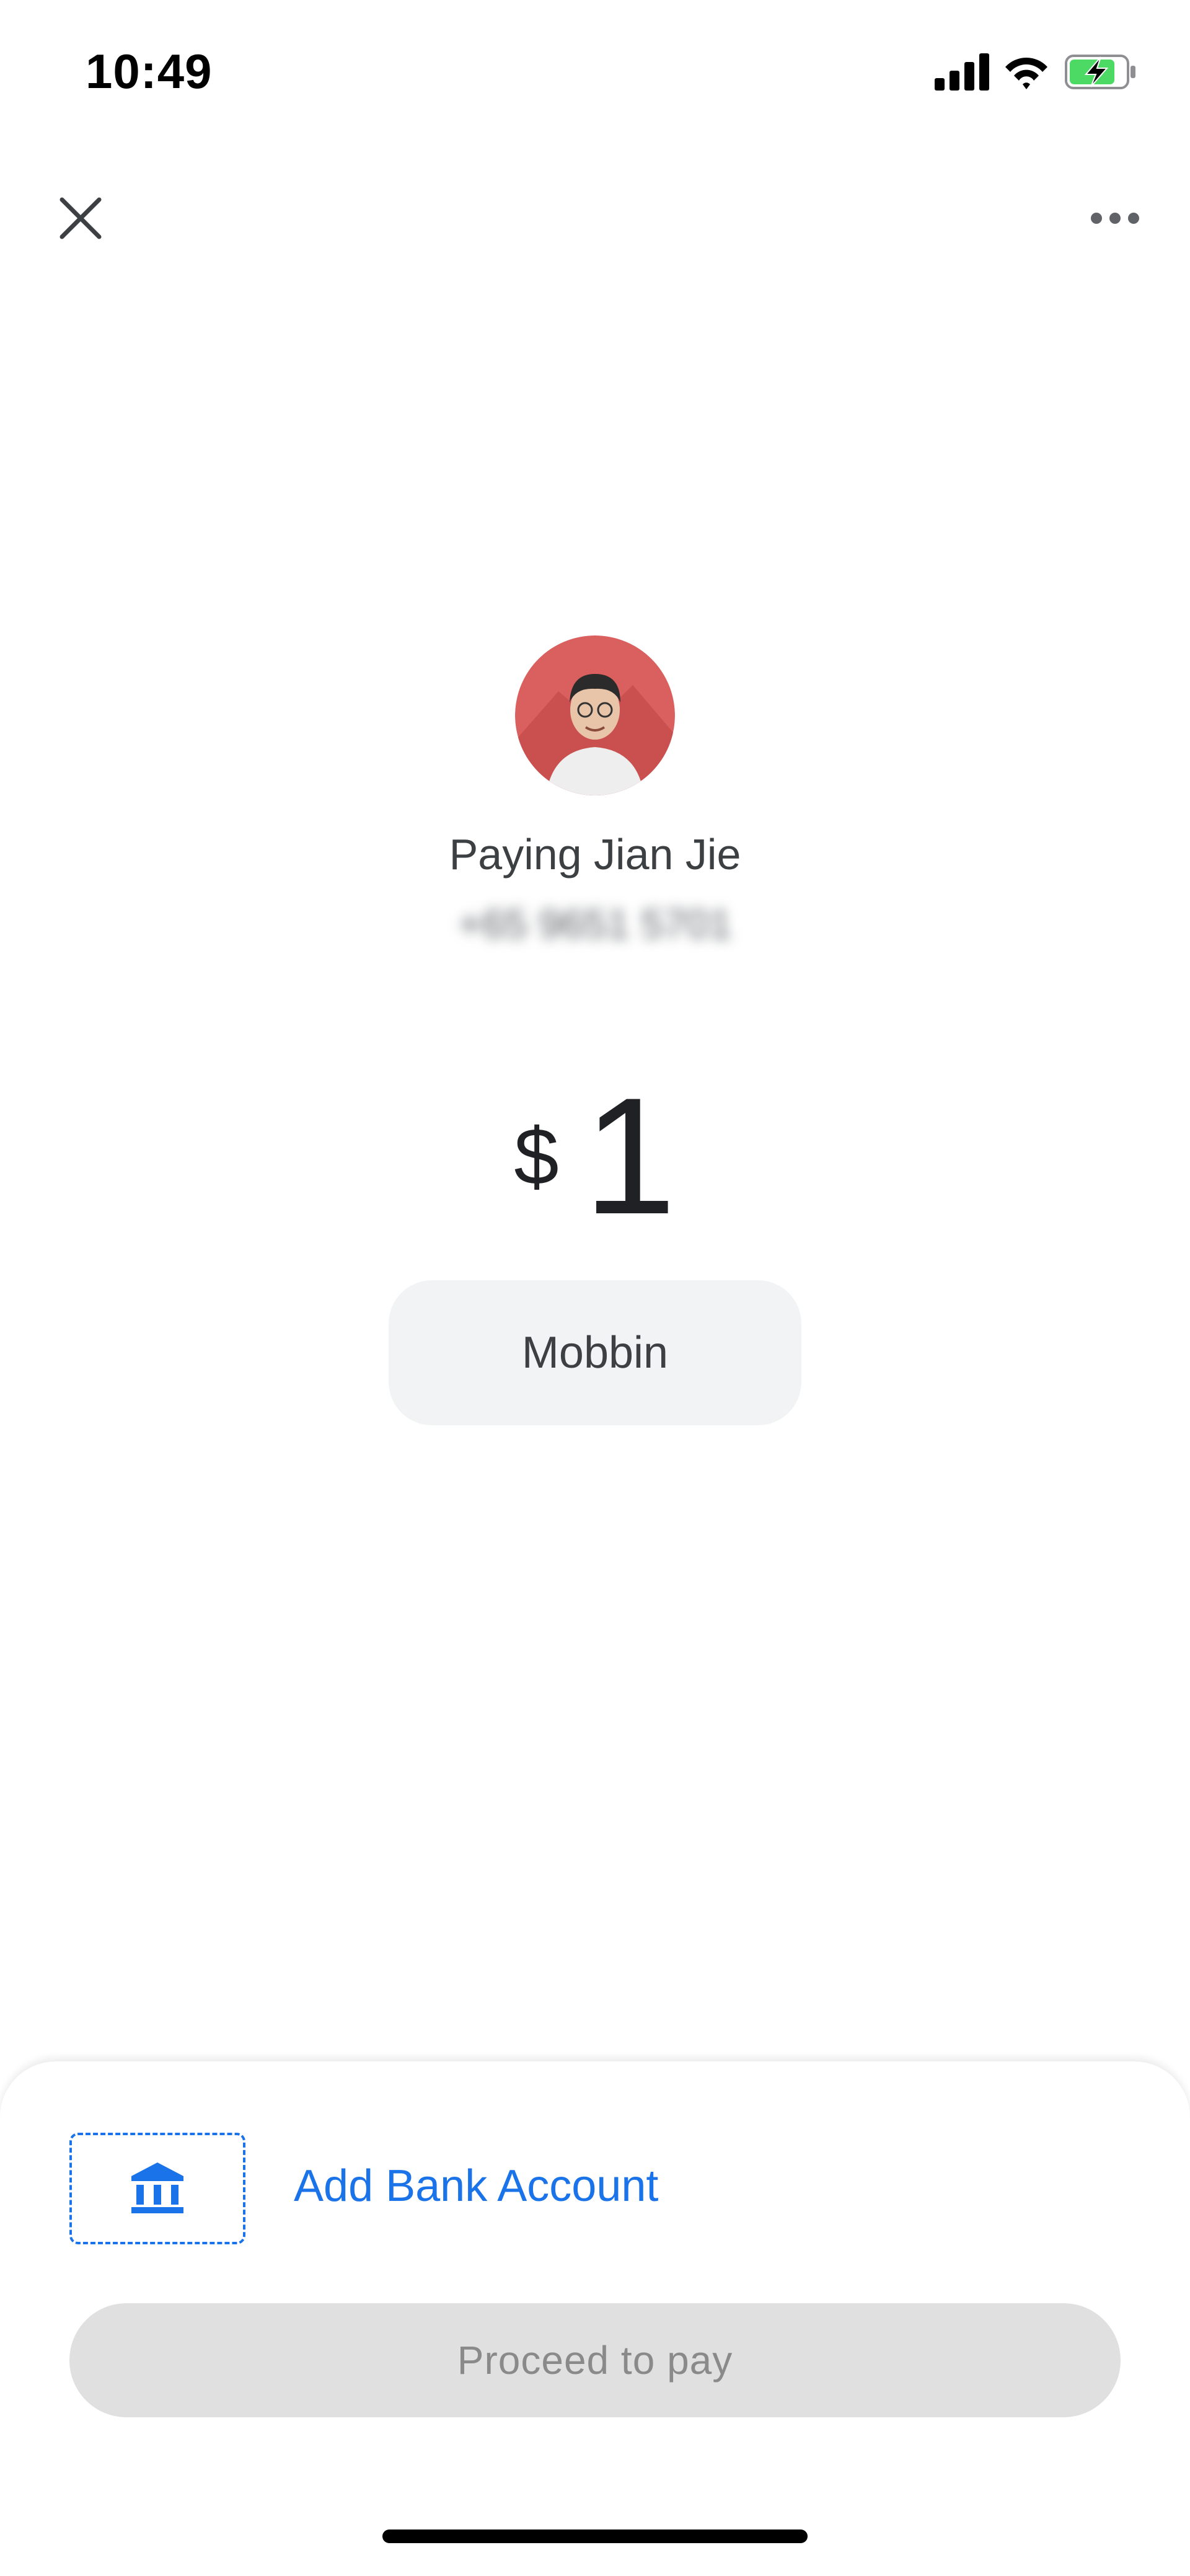  I want to click on amount-value: 1, so click(629, 1156).